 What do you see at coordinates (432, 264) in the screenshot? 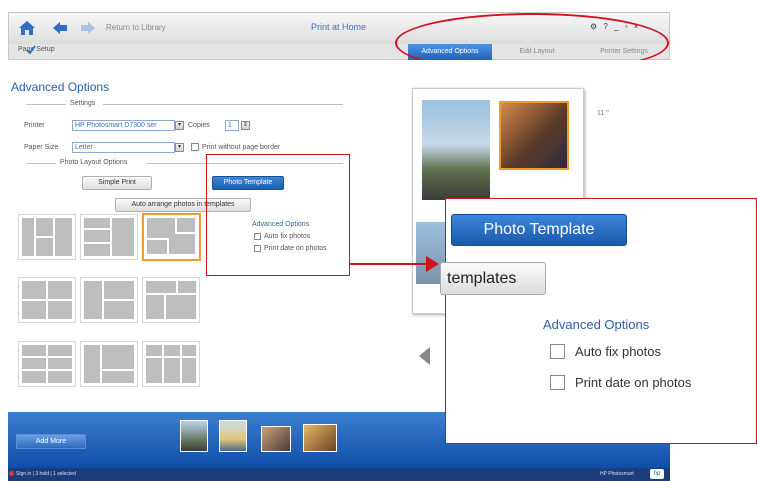
I see `callout-arrow-icon` at bounding box center [432, 264].